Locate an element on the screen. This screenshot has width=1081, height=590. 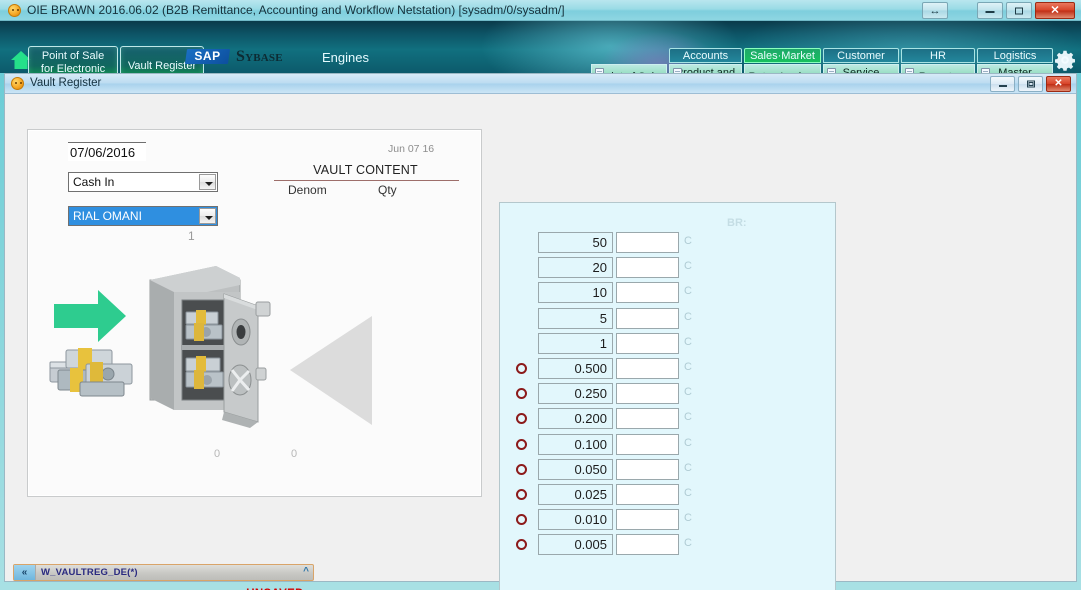
gear-icon is located at coordinates (1065, 60).